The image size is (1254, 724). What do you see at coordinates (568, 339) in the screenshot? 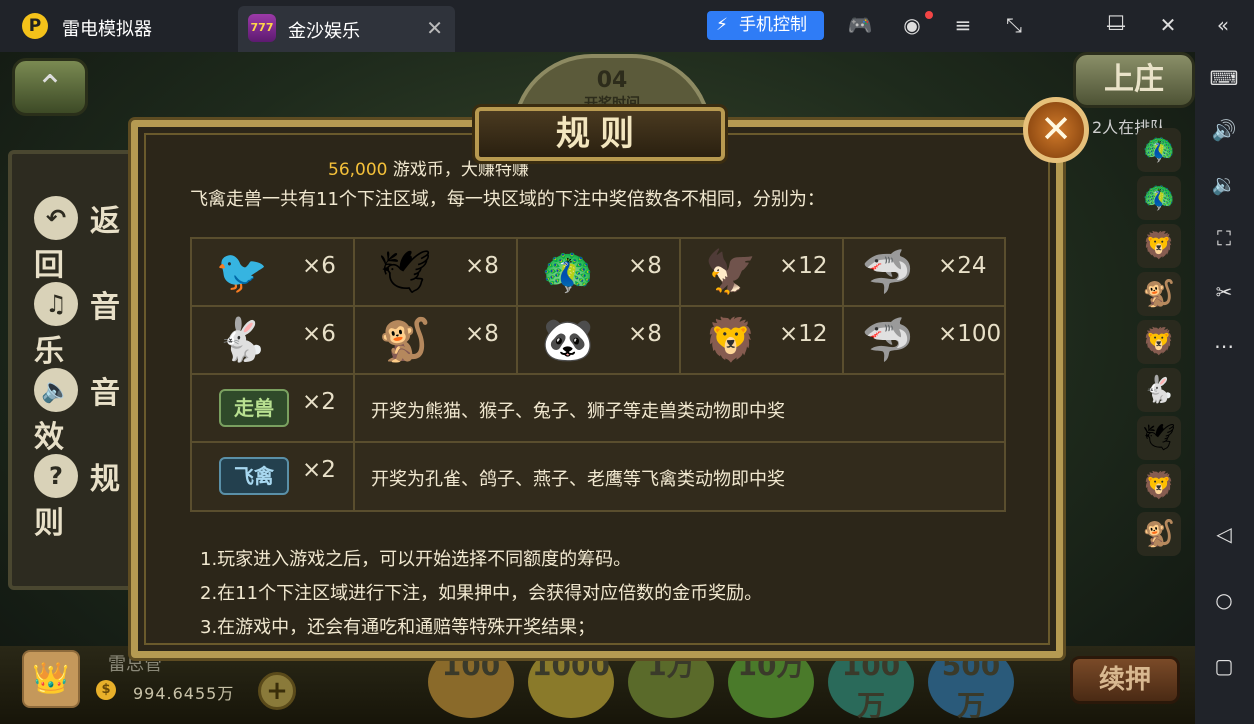
I see `panda-icon: 🐼` at bounding box center [568, 339].